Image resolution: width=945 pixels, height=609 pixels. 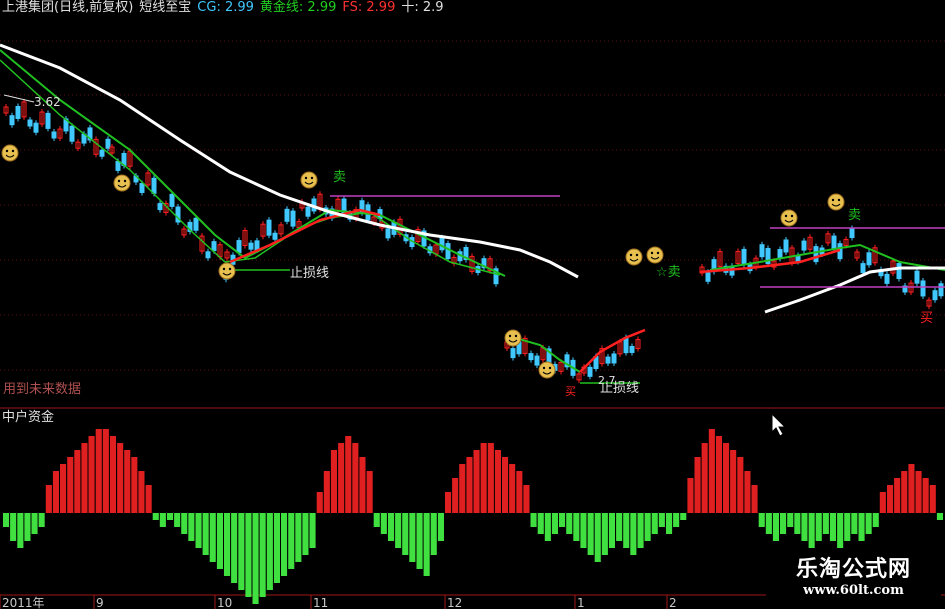 I want to click on ten-value: 十: 2.9, so click(x=422, y=7).